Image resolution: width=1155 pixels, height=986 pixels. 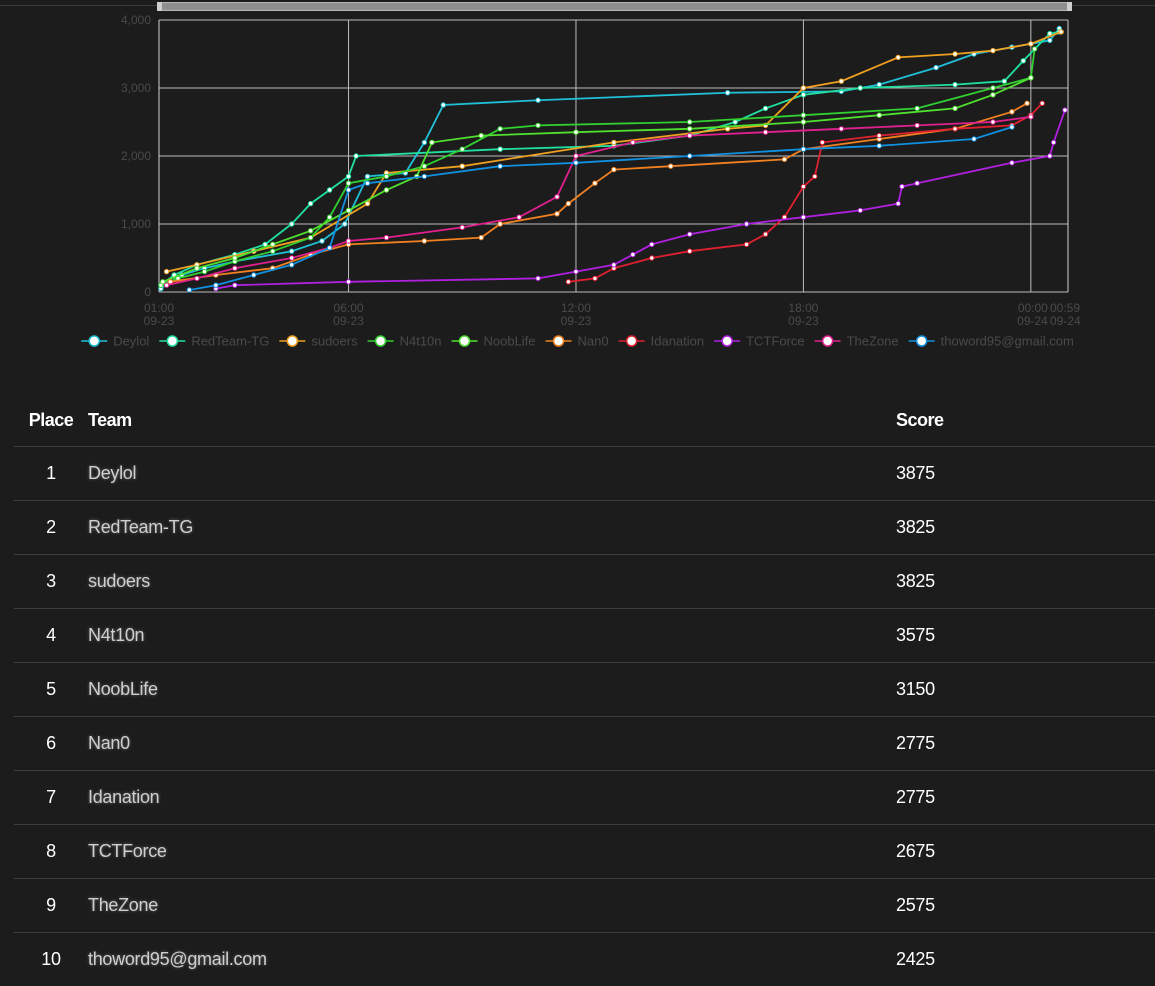 I want to click on table-row: 5NoobLife3150, so click(x=584, y=690).